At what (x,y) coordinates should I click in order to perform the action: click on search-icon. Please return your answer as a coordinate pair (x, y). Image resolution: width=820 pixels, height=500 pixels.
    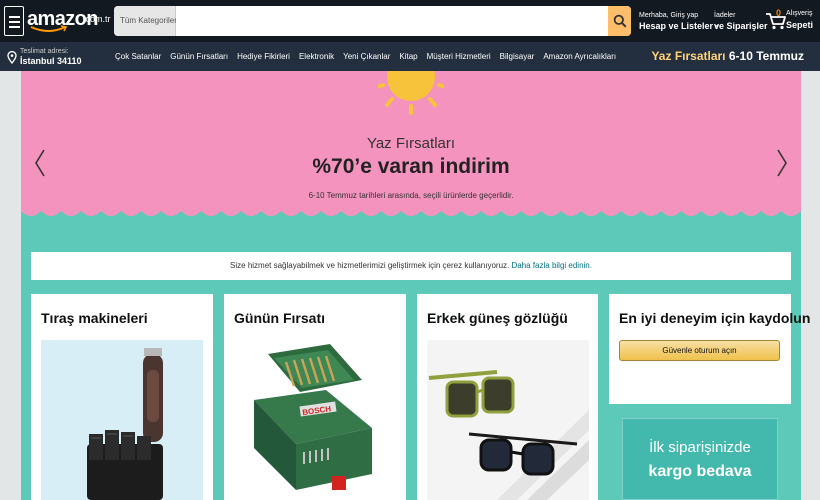
    Looking at the image, I should click on (620, 21).